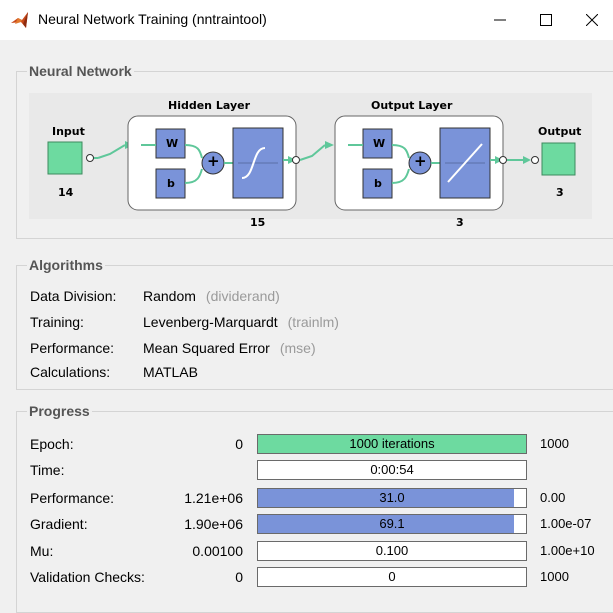  What do you see at coordinates (70, 372) in the screenshot?
I see `algorithm-label: Calculations:` at bounding box center [70, 372].